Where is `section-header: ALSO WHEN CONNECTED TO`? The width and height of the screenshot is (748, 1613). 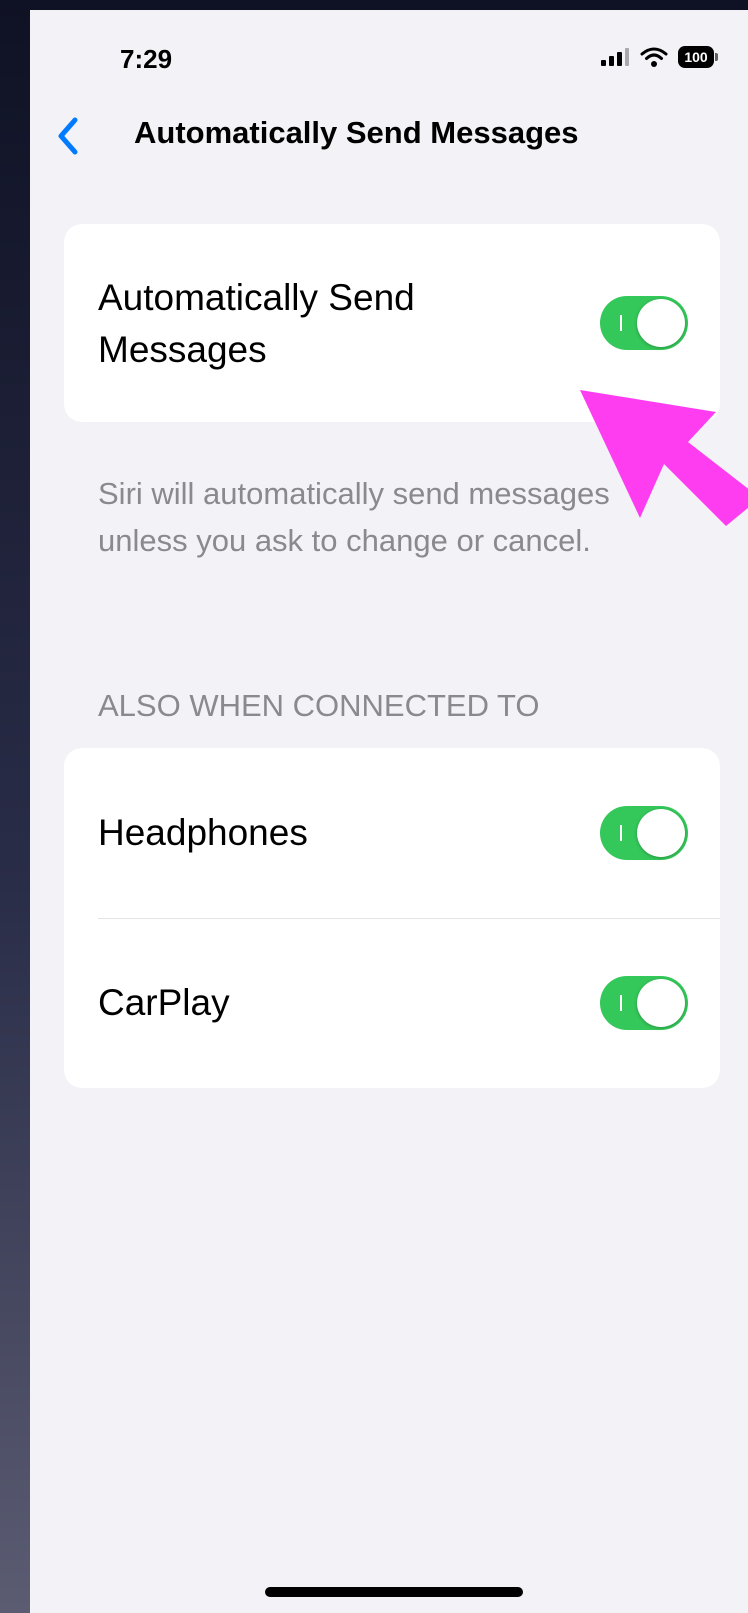
section-header: ALSO WHEN CONNECTED TO is located at coordinates (319, 705).